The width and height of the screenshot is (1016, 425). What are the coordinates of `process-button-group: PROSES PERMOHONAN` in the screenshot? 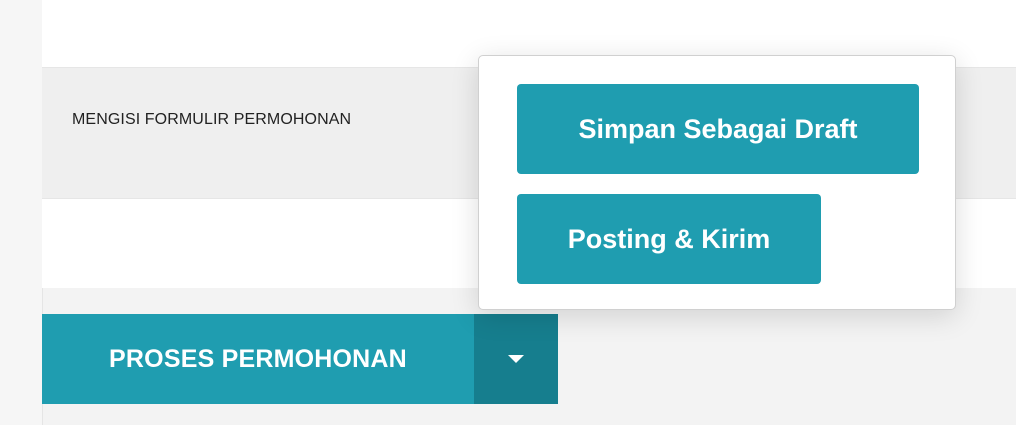 It's located at (300, 359).